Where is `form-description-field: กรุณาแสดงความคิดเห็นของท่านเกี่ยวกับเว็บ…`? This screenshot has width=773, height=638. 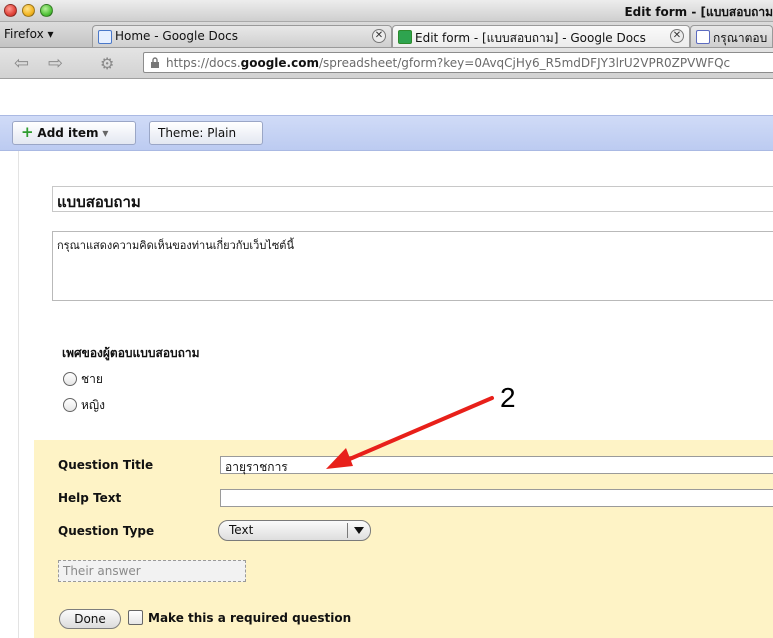 form-description-field: กรุณาแสดงความคิดเห็นของท่านเกี่ยวกับเว็บ… is located at coordinates (412, 266).